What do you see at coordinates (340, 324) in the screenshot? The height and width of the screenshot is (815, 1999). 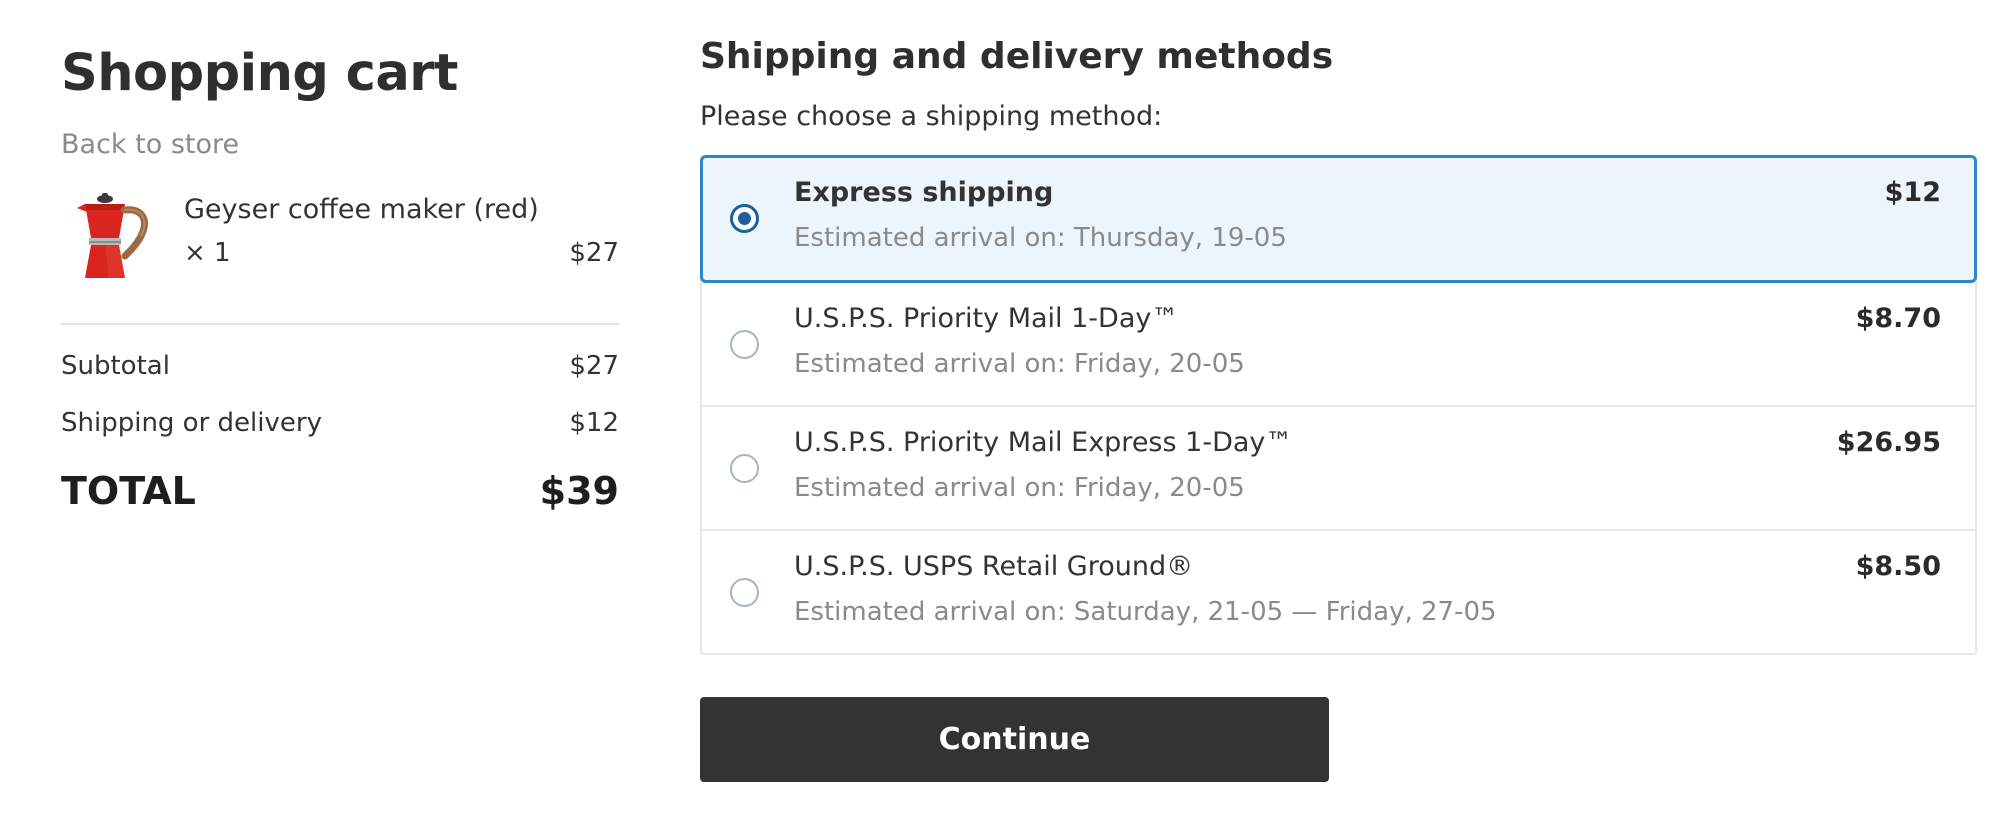 I see `divider` at bounding box center [340, 324].